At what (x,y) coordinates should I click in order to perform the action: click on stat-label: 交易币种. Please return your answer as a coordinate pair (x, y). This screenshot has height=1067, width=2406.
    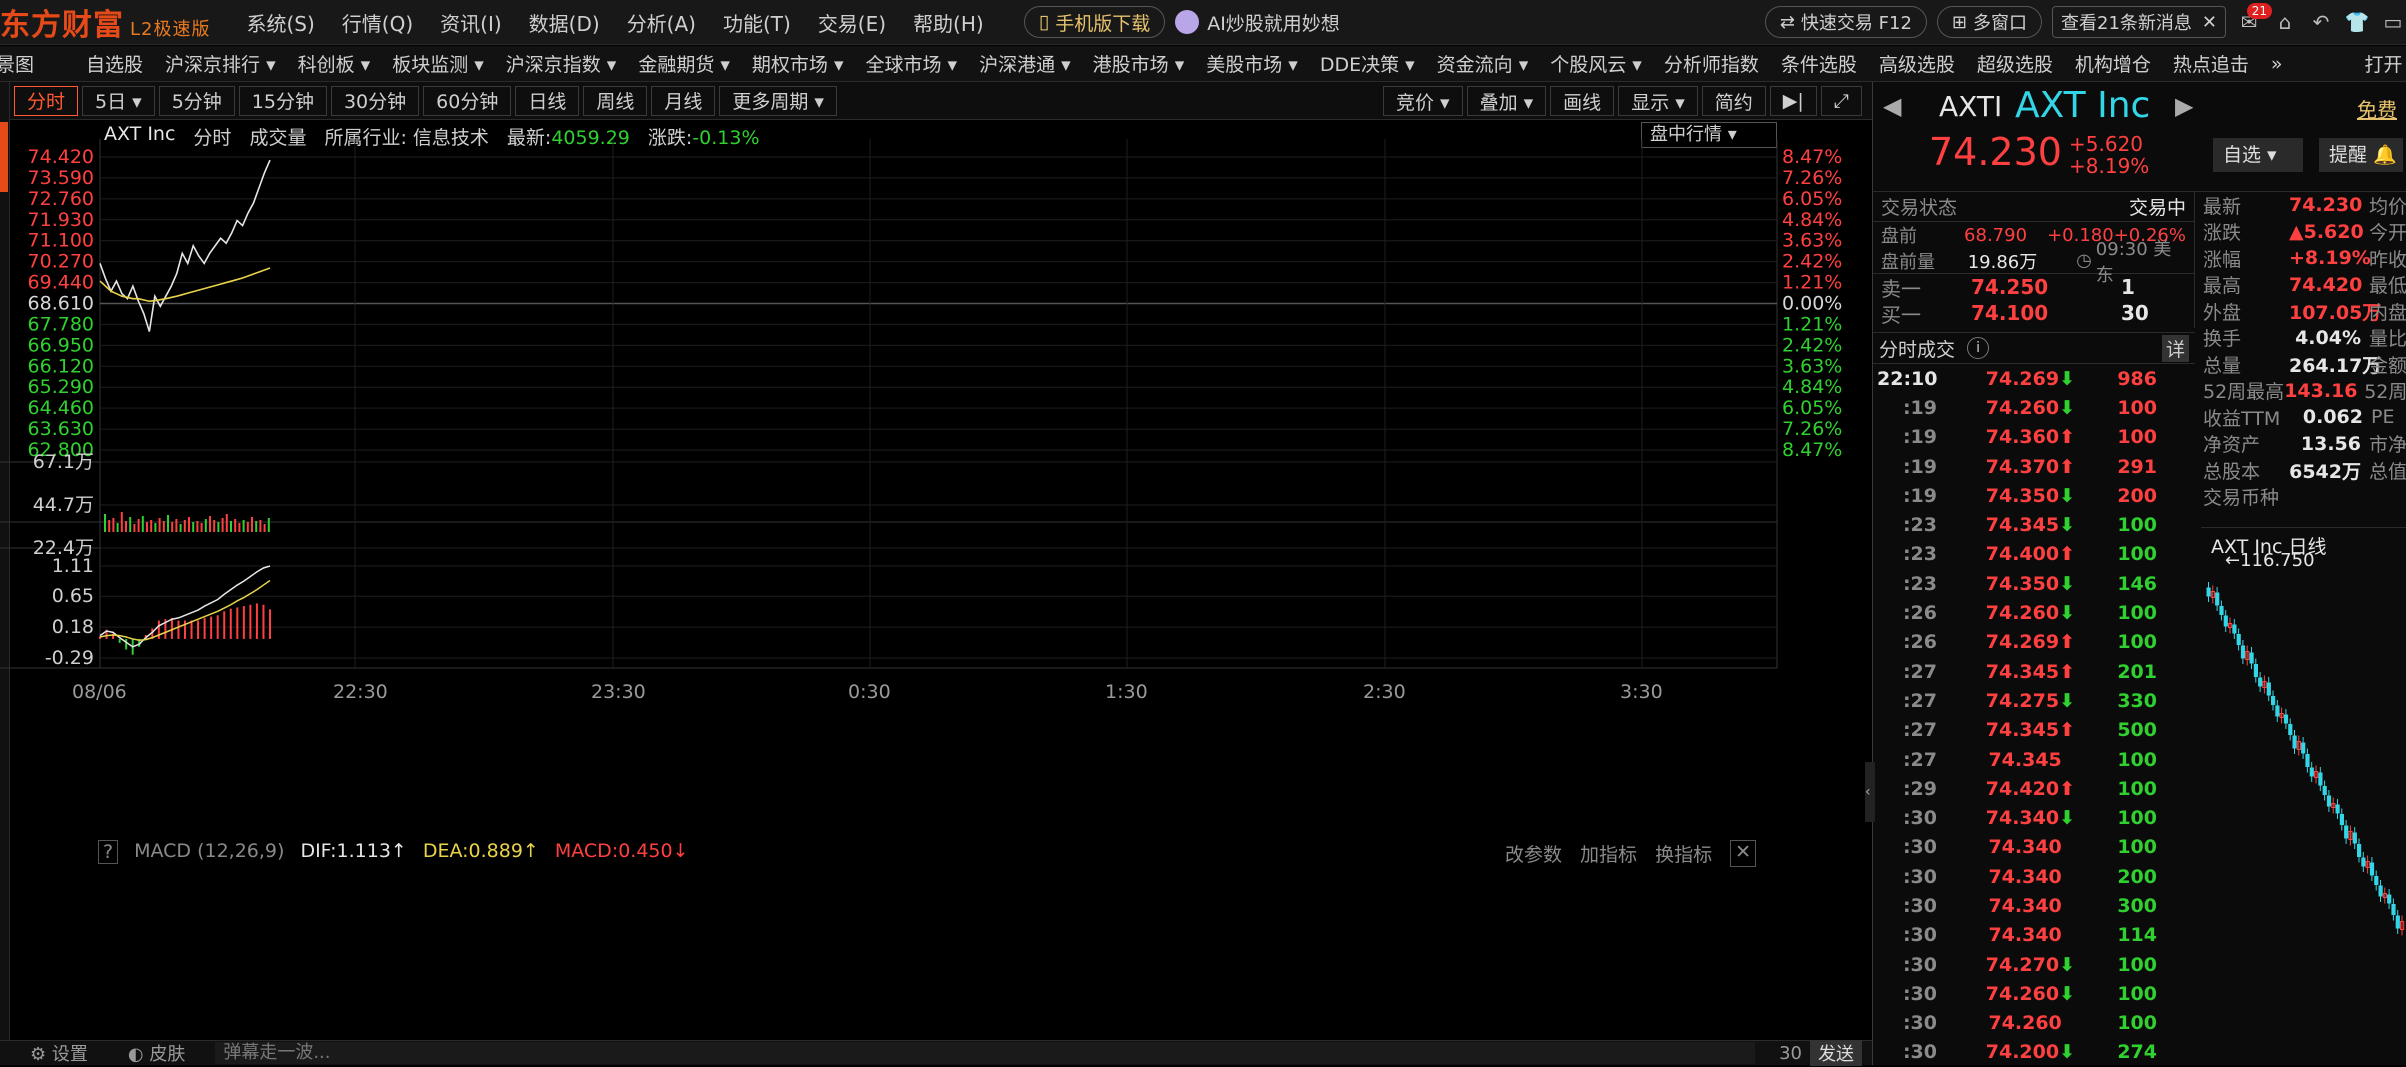
    Looking at the image, I should click on (2241, 498).